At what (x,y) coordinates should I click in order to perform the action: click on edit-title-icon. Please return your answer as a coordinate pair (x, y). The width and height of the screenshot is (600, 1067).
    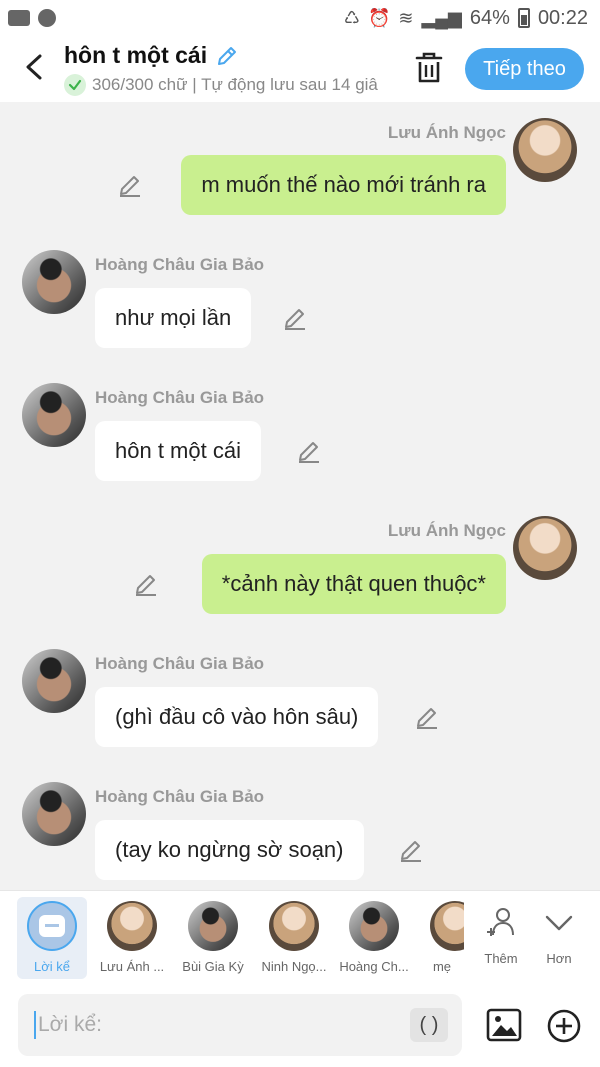
    Looking at the image, I should click on (227, 56).